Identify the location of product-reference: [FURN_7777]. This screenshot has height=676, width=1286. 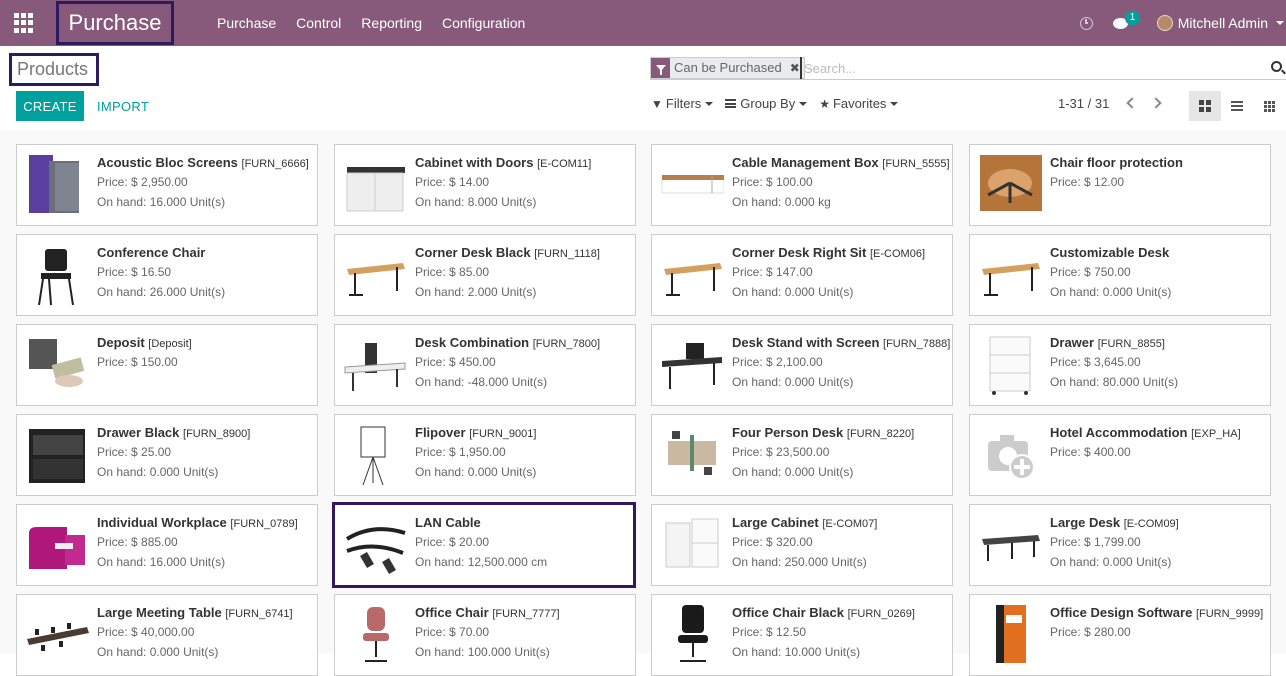
(526, 614).